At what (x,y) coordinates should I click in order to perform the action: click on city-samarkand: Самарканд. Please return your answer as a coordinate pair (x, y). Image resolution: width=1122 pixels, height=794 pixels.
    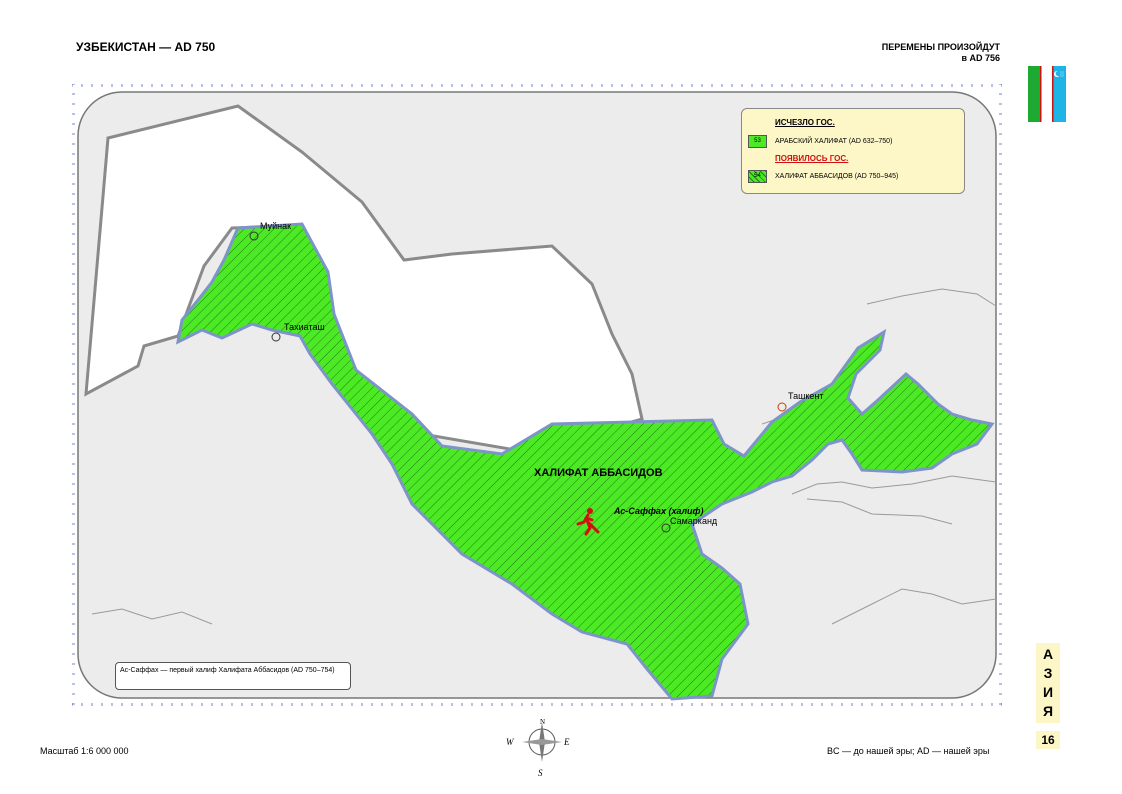
    Looking at the image, I should click on (694, 521).